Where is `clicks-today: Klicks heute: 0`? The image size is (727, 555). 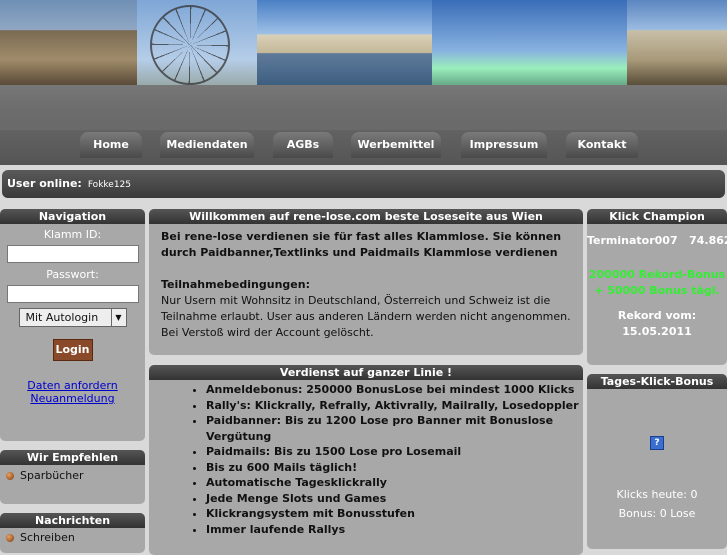
clicks-today: Klicks heute: 0 is located at coordinates (657, 494).